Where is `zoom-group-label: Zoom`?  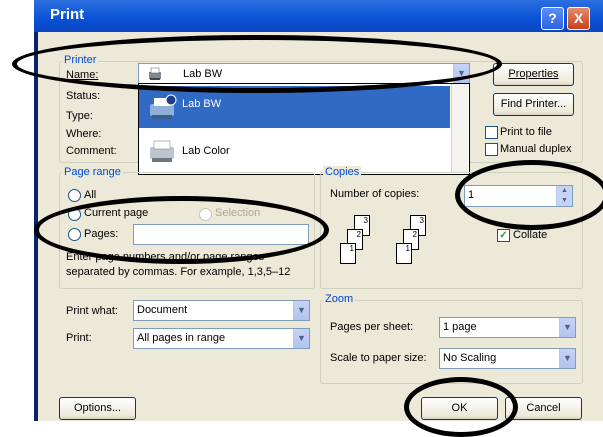
zoom-group-label: Zoom is located at coordinates (339, 299).